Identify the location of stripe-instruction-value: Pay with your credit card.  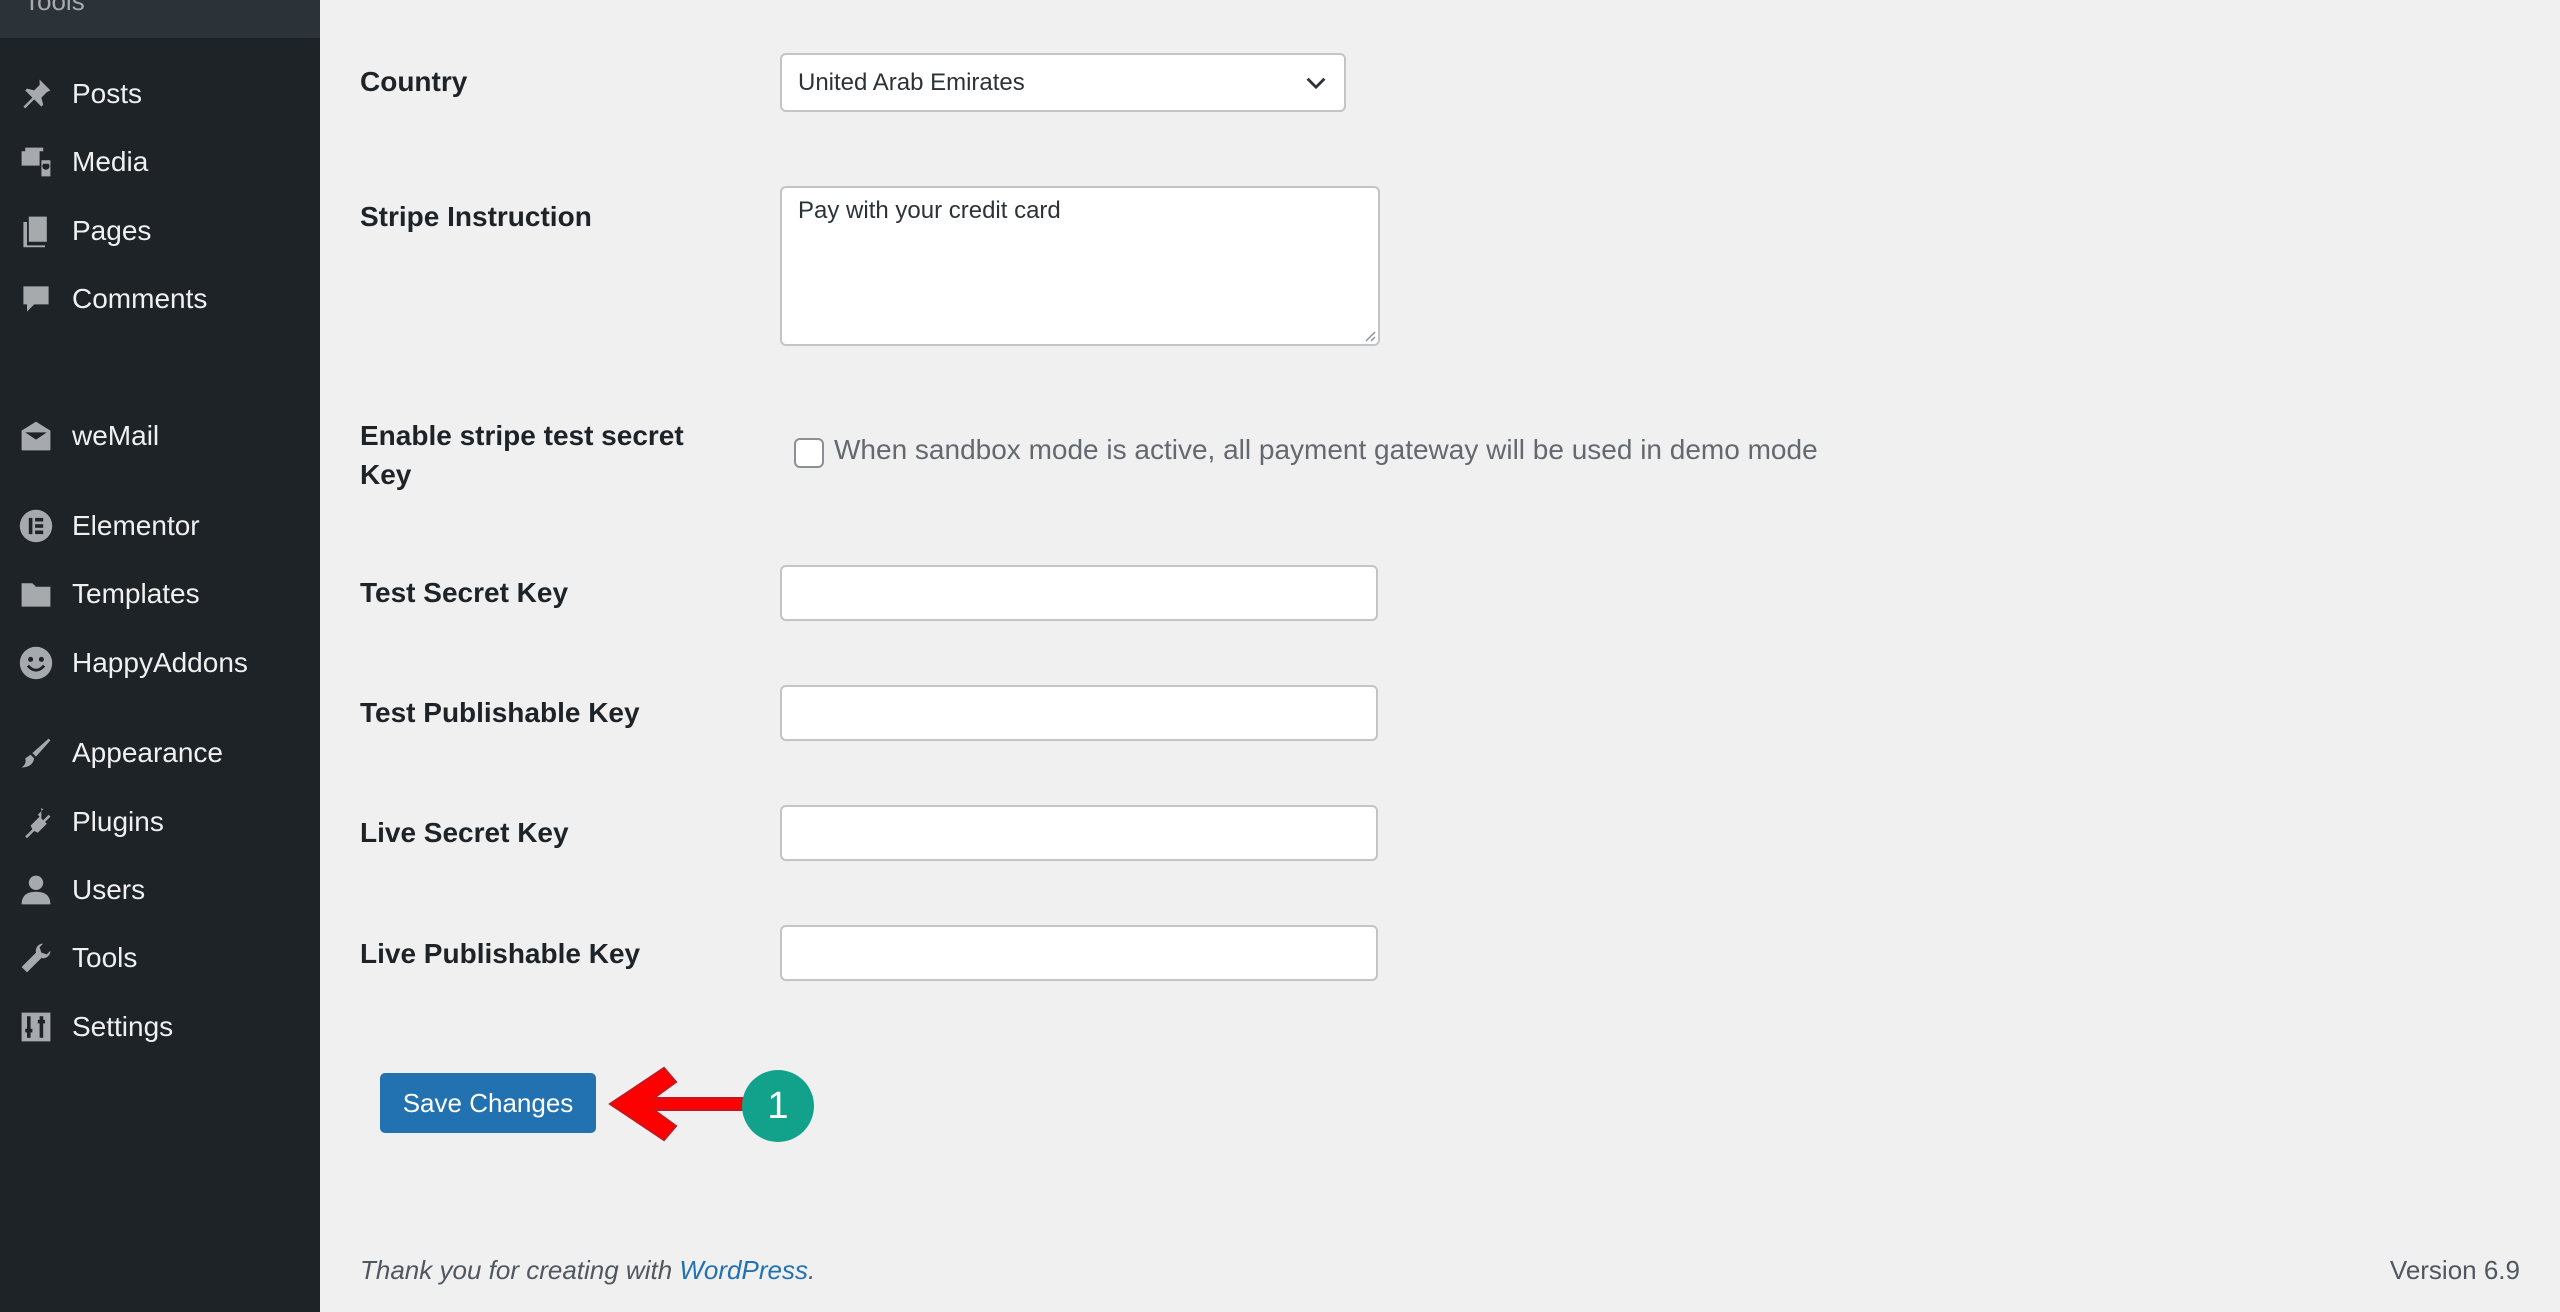
(929, 210).